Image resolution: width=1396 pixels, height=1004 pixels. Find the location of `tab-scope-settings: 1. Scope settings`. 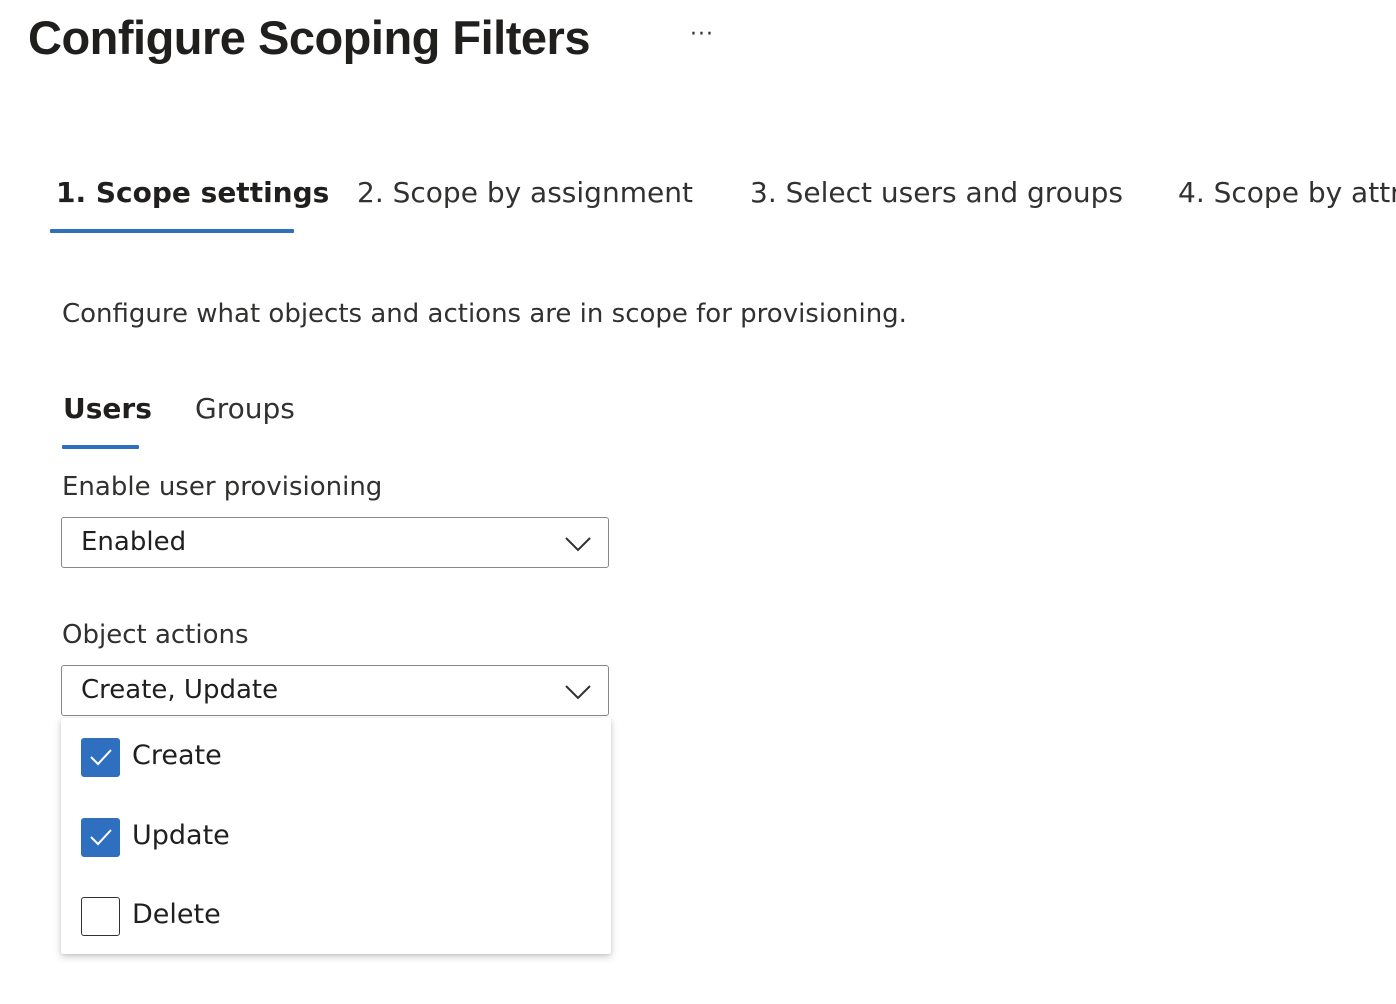

tab-scope-settings: 1. Scope settings is located at coordinates (192, 192).